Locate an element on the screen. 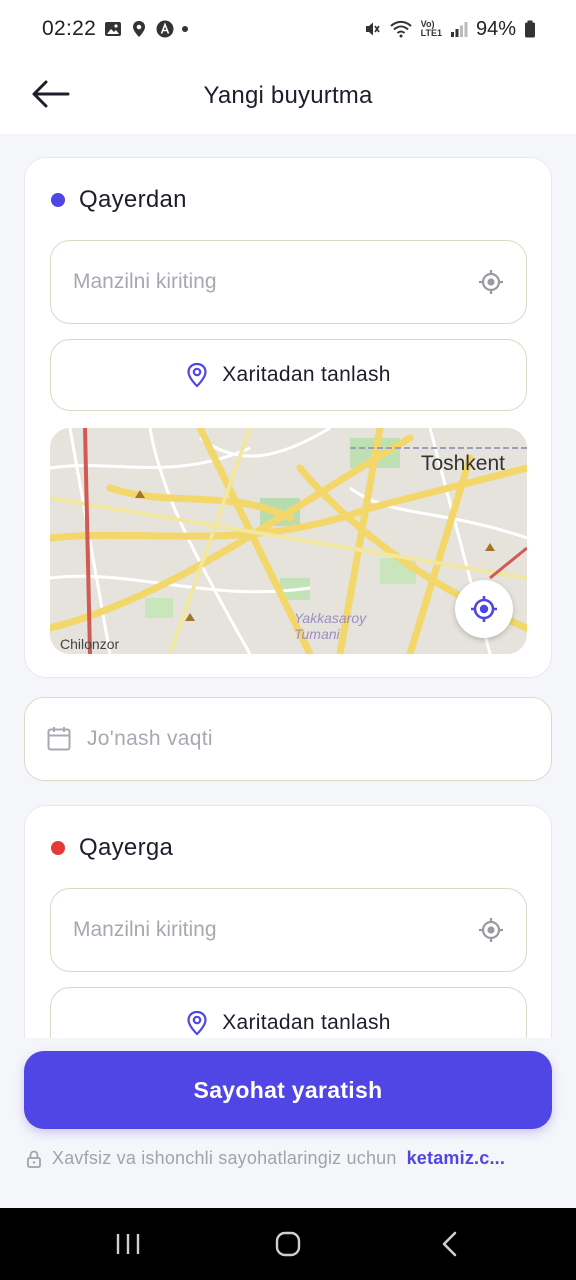 Image resolution: width=576 pixels, height=1280 pixels. departure-time-field: Jo'nash vaqti is located at coordinates (288, 739).